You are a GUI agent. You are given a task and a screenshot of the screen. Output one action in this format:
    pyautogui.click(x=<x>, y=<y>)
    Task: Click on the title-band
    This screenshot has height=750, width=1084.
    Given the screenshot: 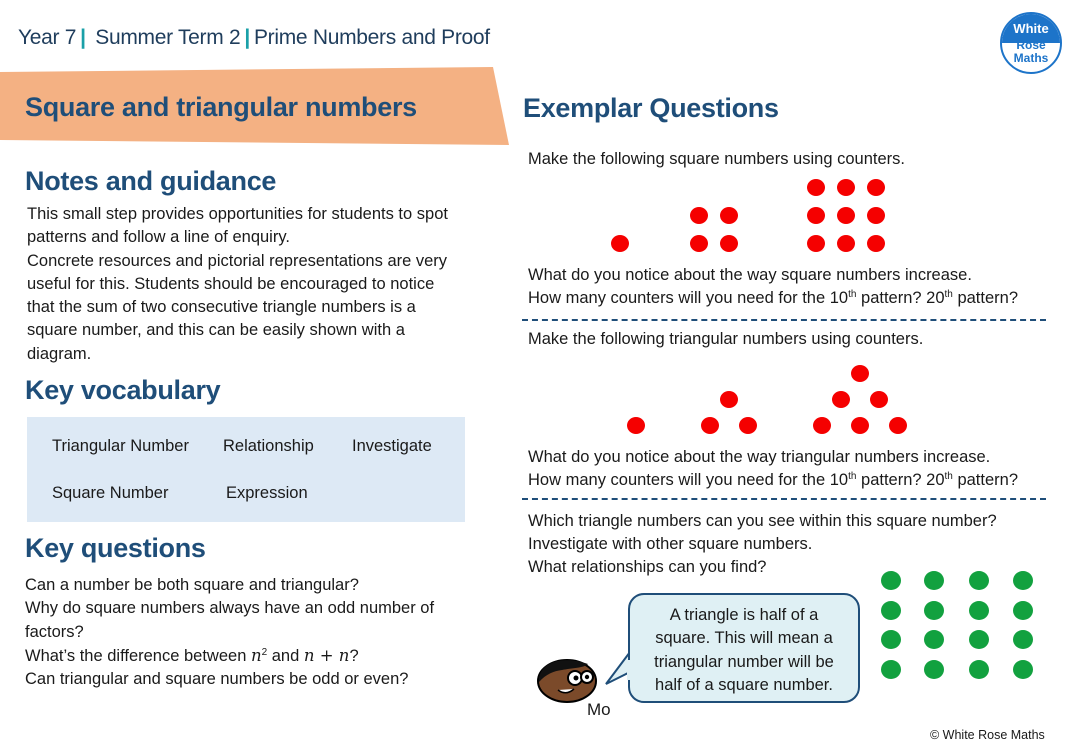 What is the action you would take?
    pyautogui.click(x=254, y=106)
    